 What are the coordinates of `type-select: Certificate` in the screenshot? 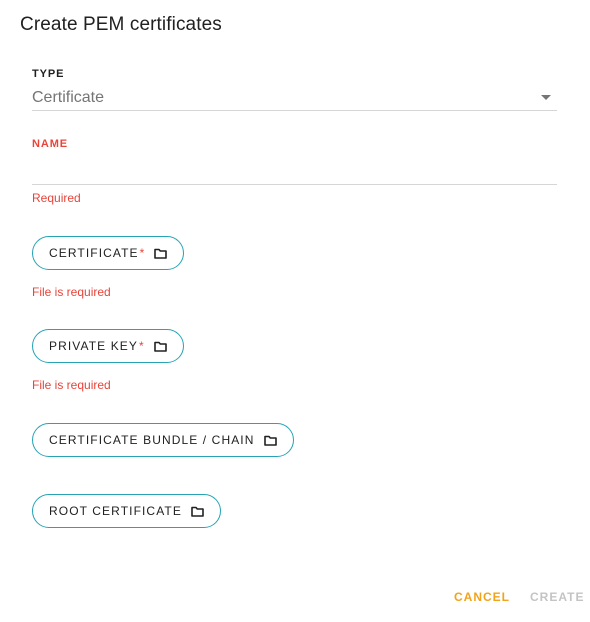 It's located at (294, 98).